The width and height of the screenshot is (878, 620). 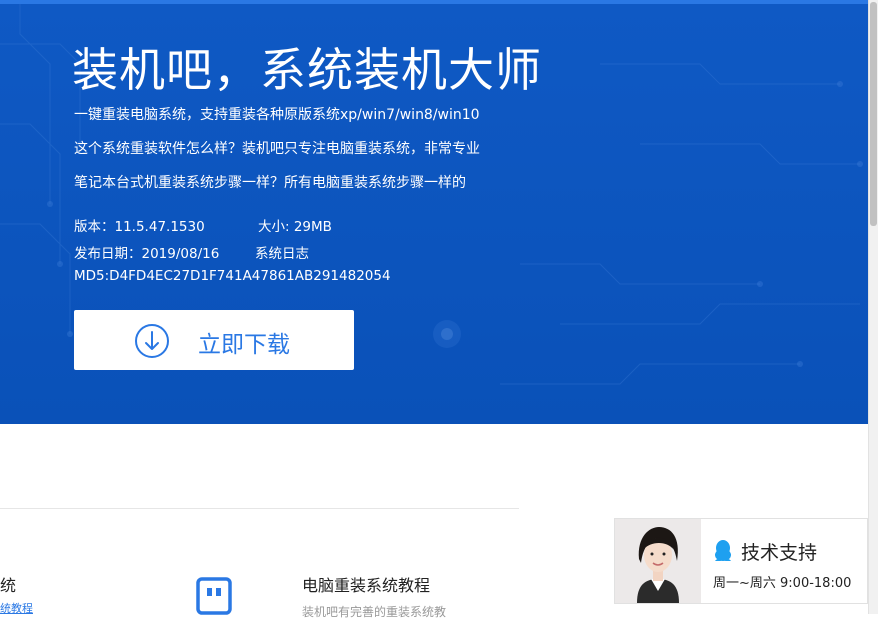 What do you see at coordinates (873, 307) in the screenshot?
I see `page-scrollbar` at bounding box center [873, 307].